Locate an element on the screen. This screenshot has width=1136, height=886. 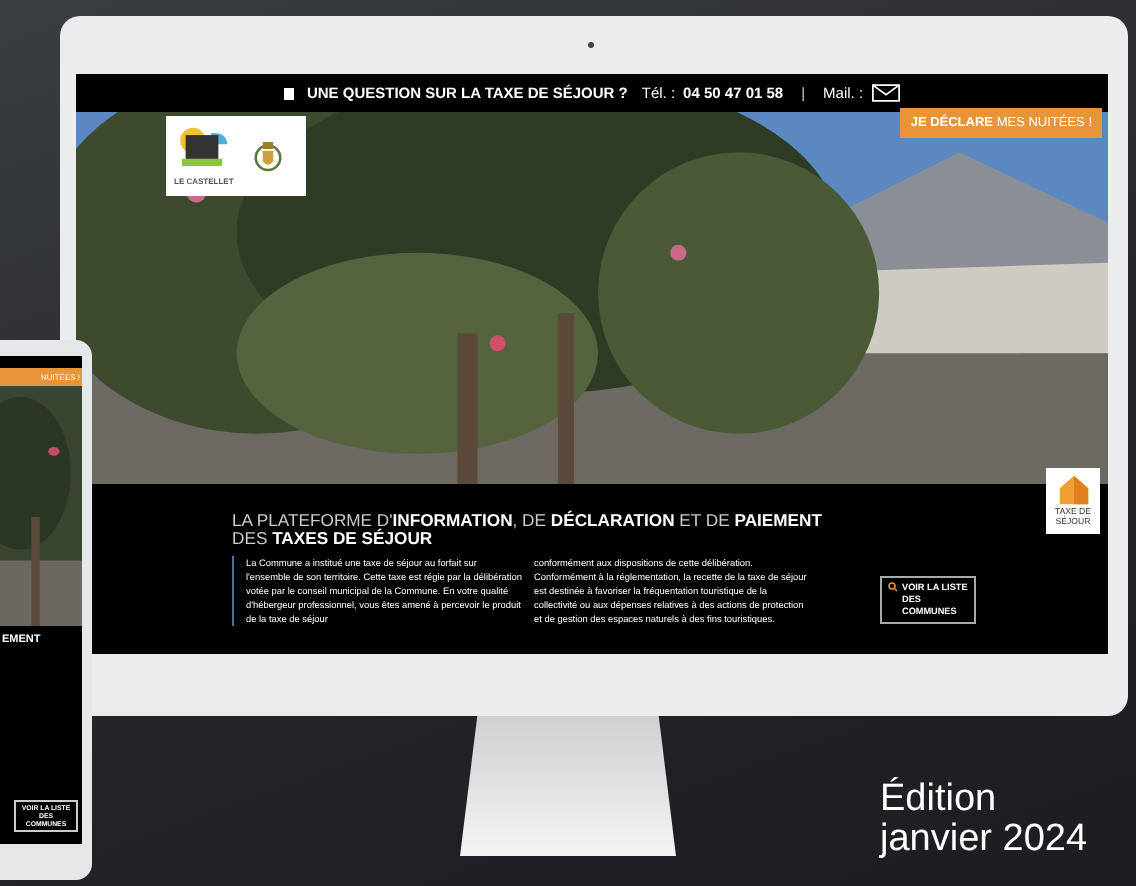
panel-heading: LA PLATEFORME D'INFORMATION, DE DÉCLARATION ET DE PAIEMENT DES TAXES DE SÉJOUR is located at coordinates (528, 530).